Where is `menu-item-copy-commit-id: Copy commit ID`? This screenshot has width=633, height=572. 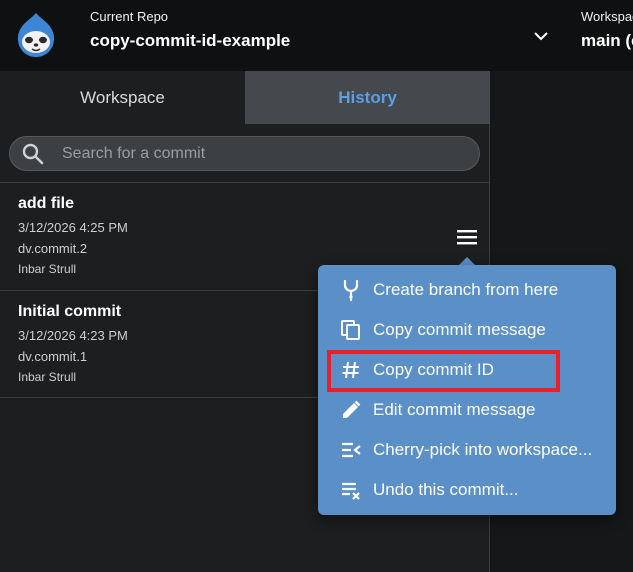
menu-item-copy-commit-id: Copy commit ID is located at coordinates (467, 370).